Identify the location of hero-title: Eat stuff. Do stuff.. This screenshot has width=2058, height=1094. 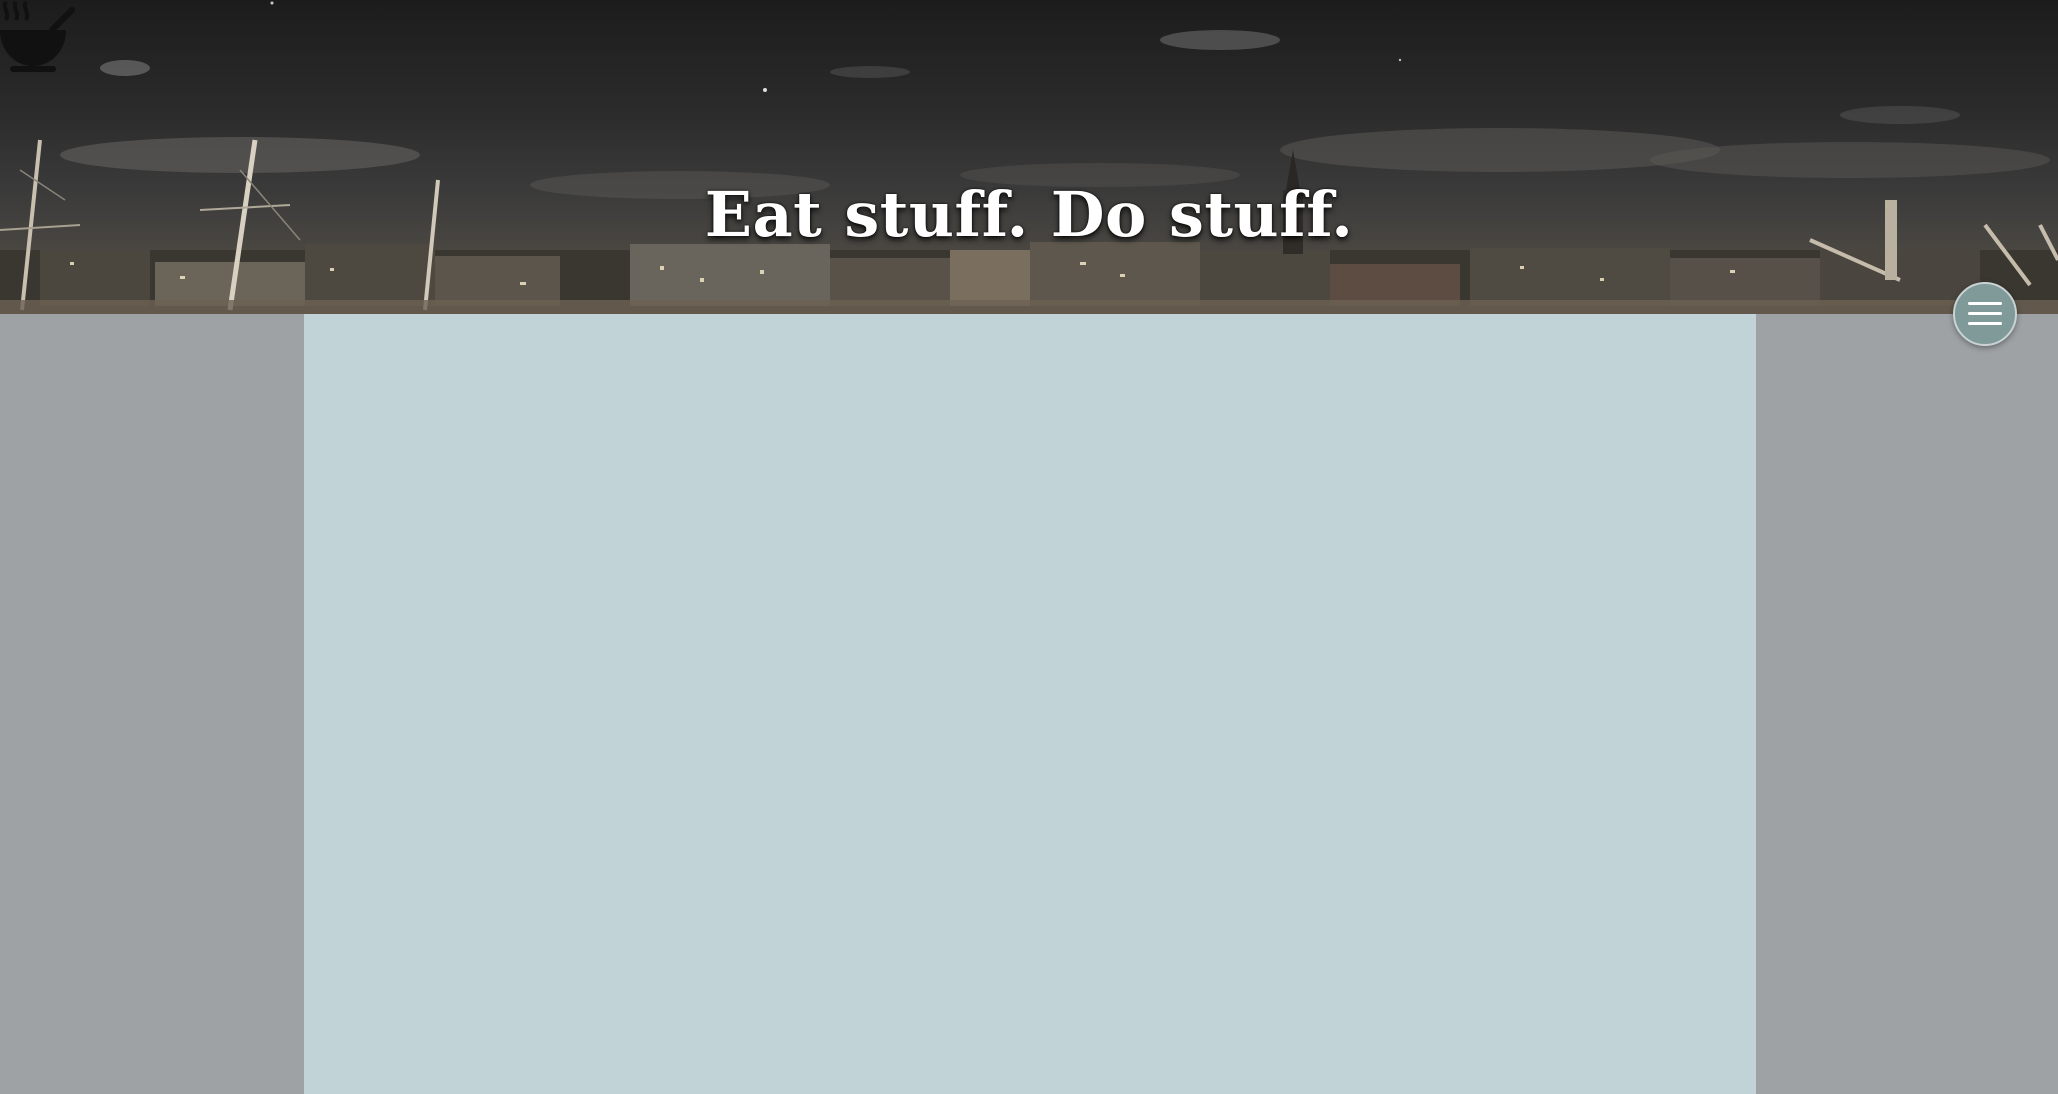
(1029, 214).